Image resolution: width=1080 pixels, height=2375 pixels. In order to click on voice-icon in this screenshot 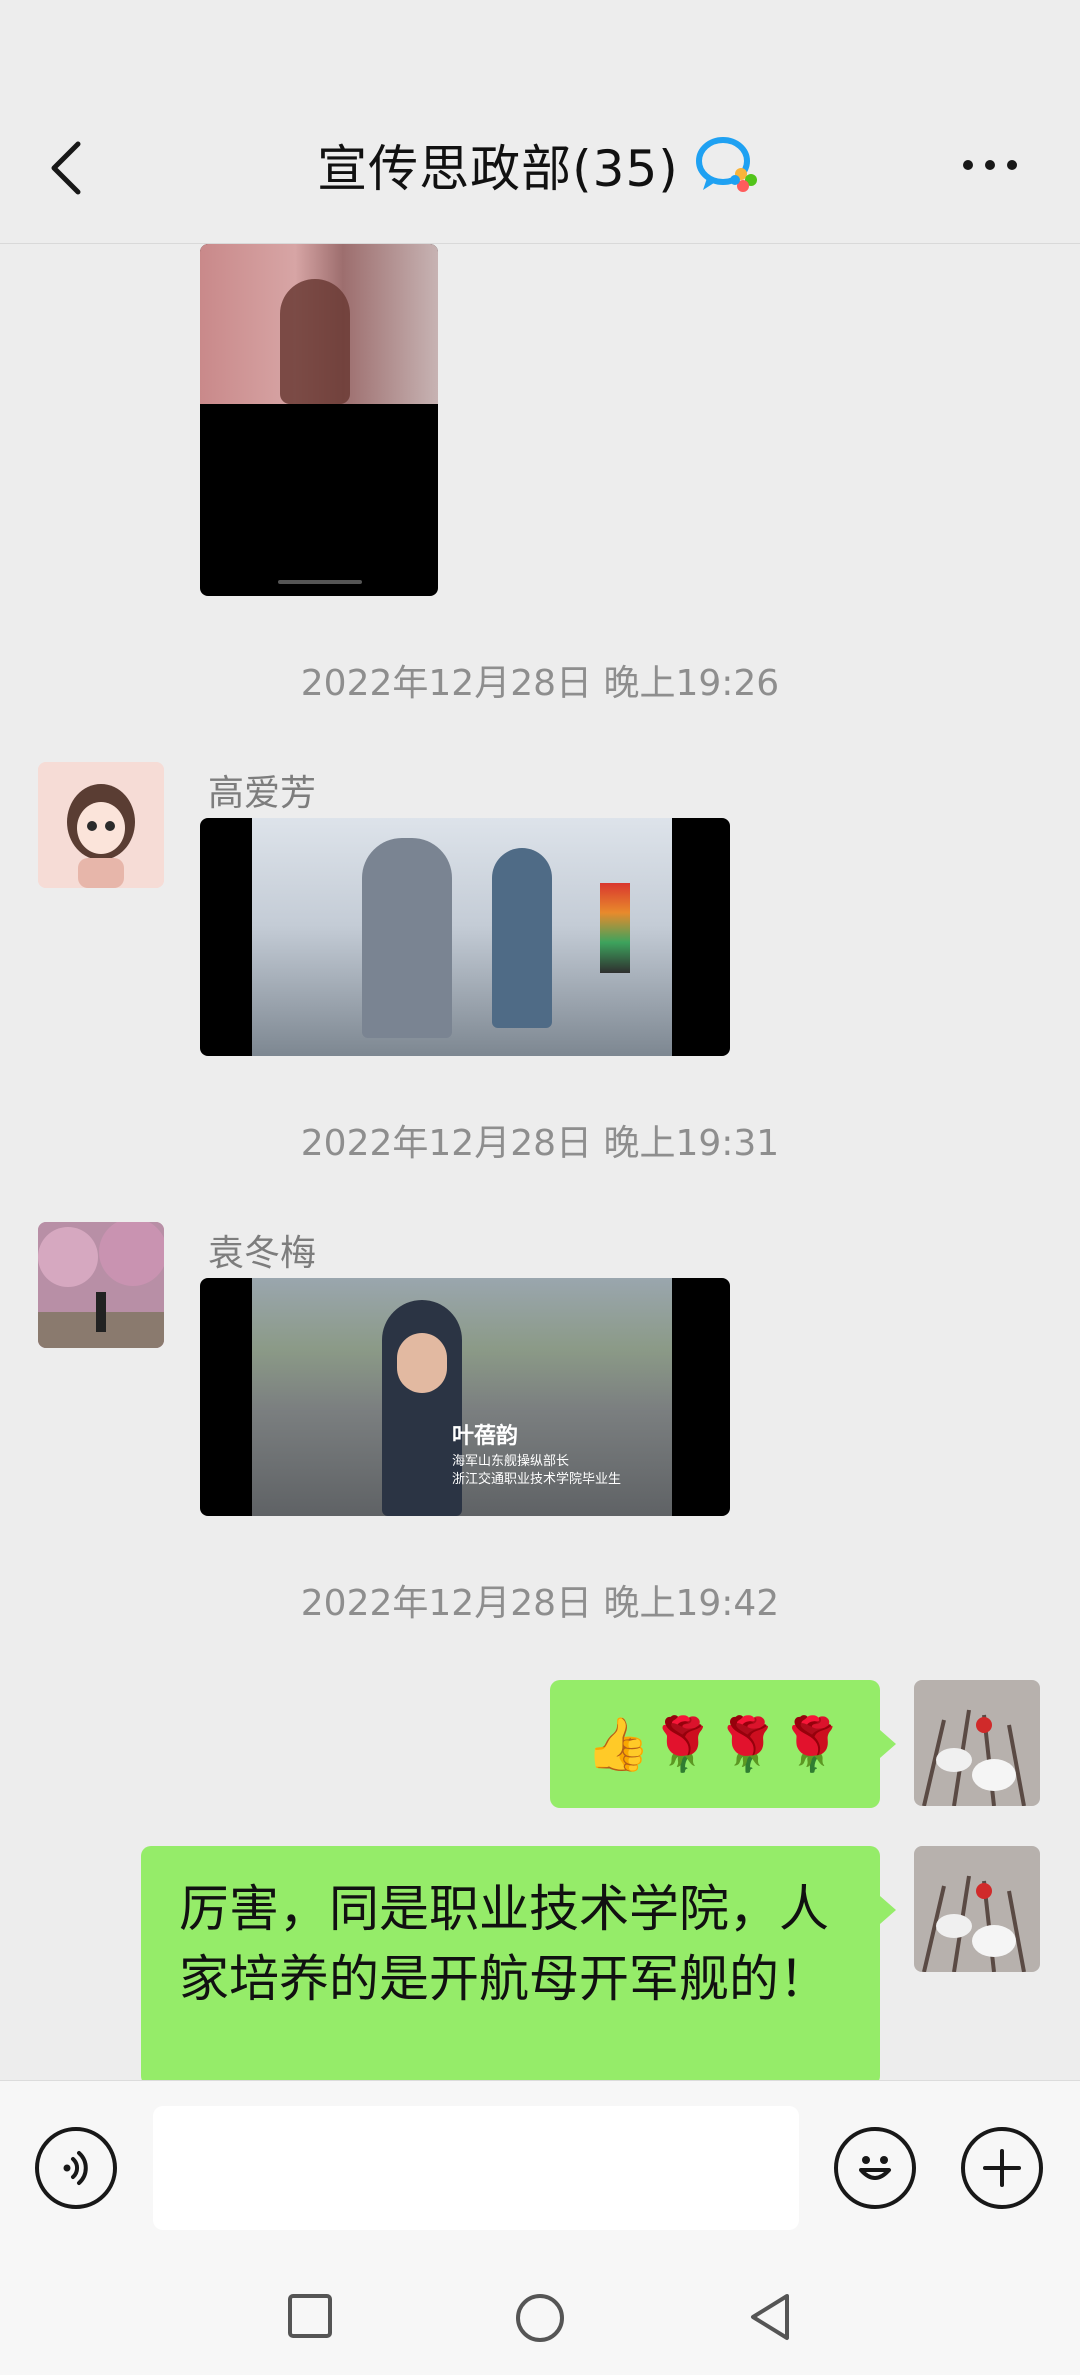, I will do `click(75, 2168)`.